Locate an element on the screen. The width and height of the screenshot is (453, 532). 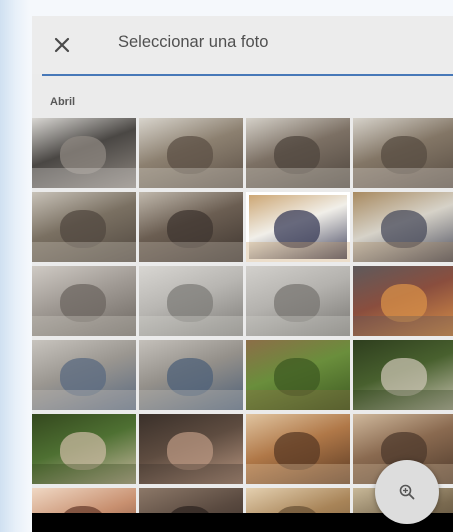
photo-cat-sleeping is located at coordinates (191, 153).